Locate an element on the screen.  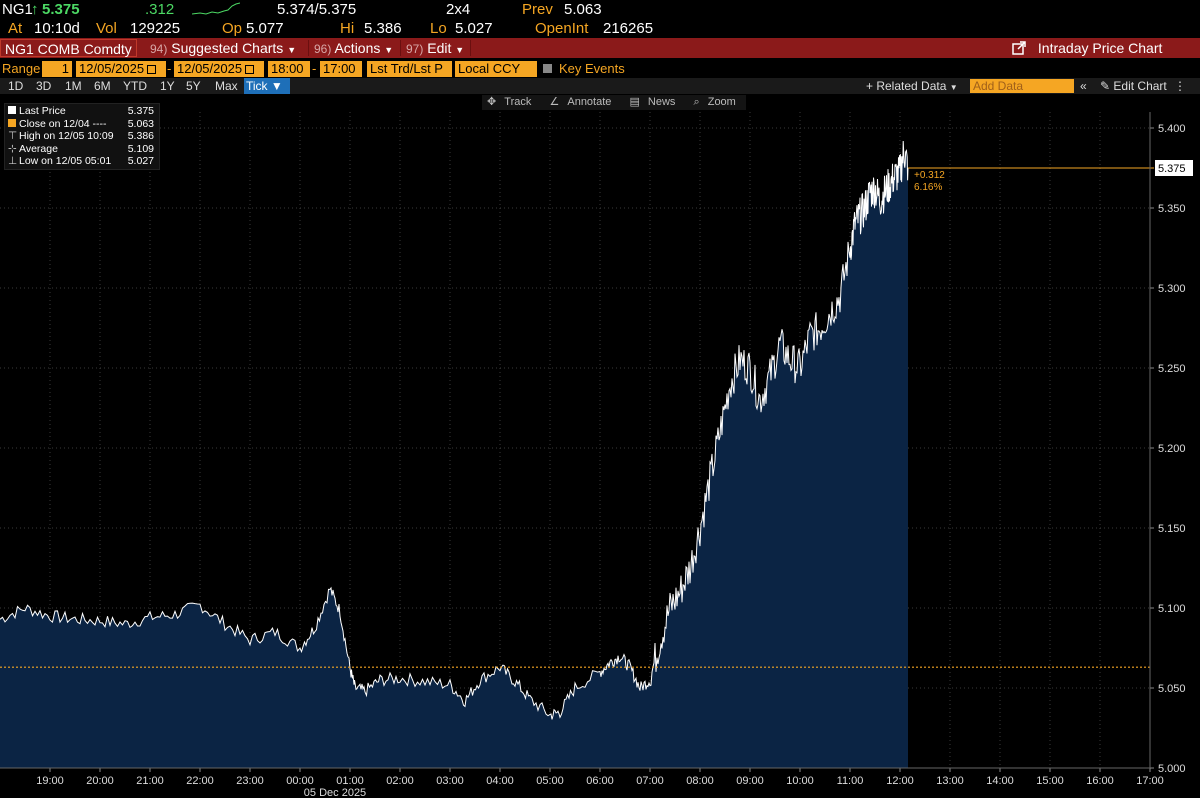
x-tick-label: 05:00 is located at coordinates (550, 781).